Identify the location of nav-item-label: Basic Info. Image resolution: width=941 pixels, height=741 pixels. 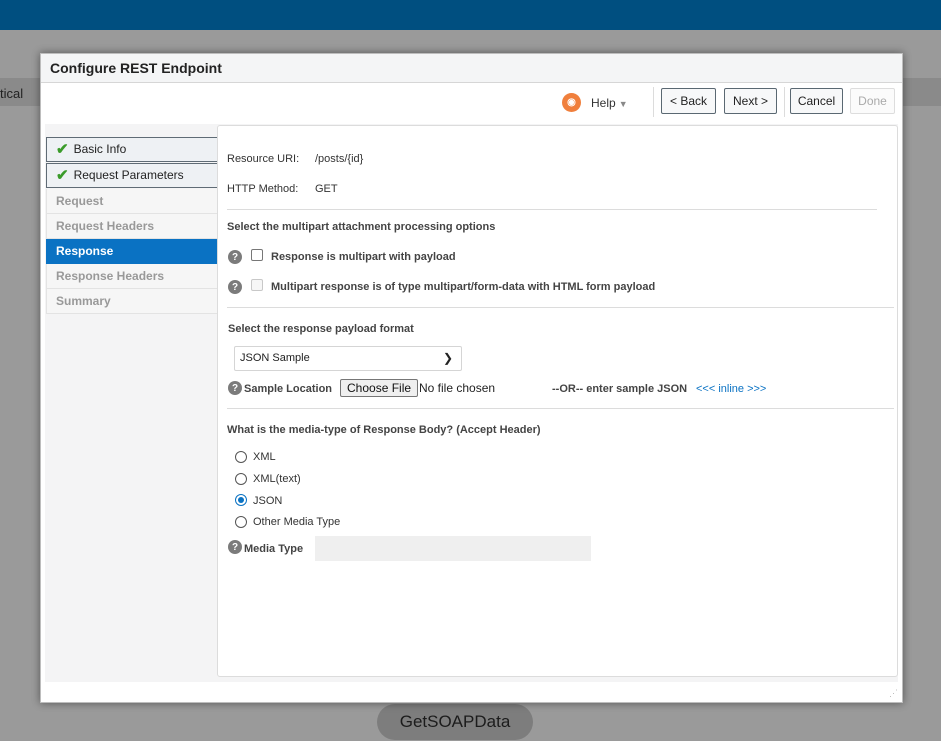
(100, 149).